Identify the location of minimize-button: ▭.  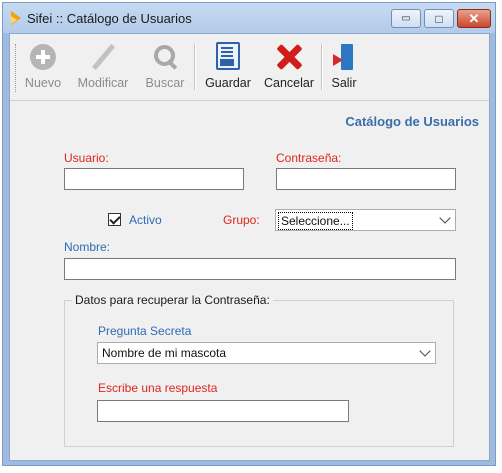
(406, 18).